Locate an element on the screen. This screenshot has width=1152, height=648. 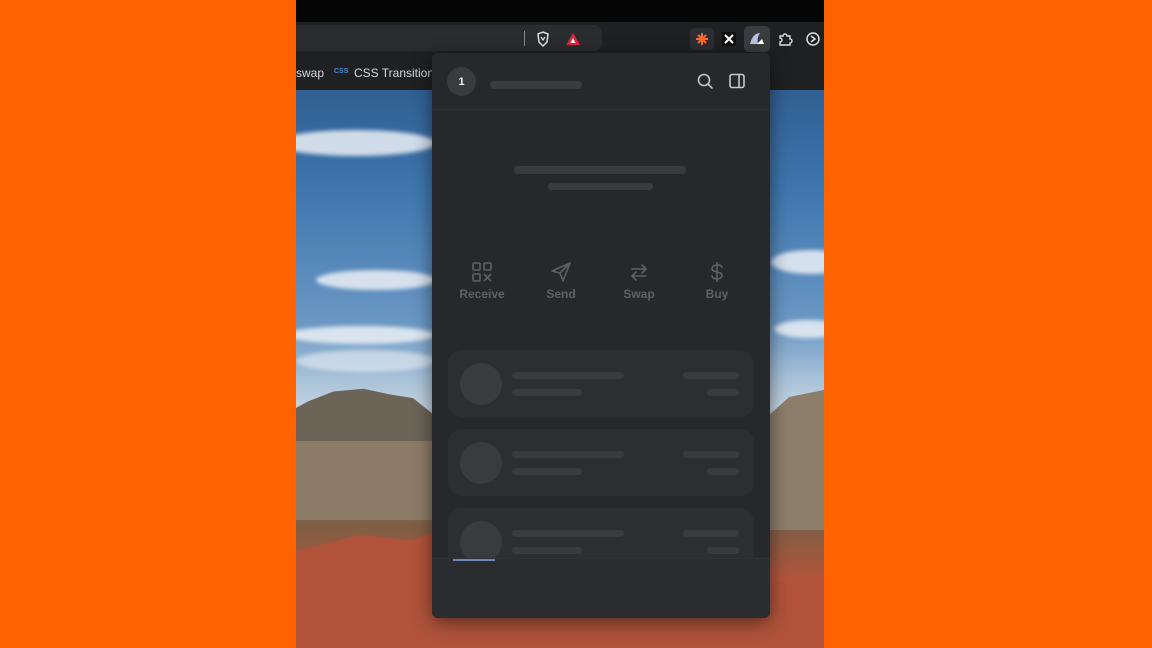
action-bar: Receive Send Swap Buy is located at coordinates (601, 291).